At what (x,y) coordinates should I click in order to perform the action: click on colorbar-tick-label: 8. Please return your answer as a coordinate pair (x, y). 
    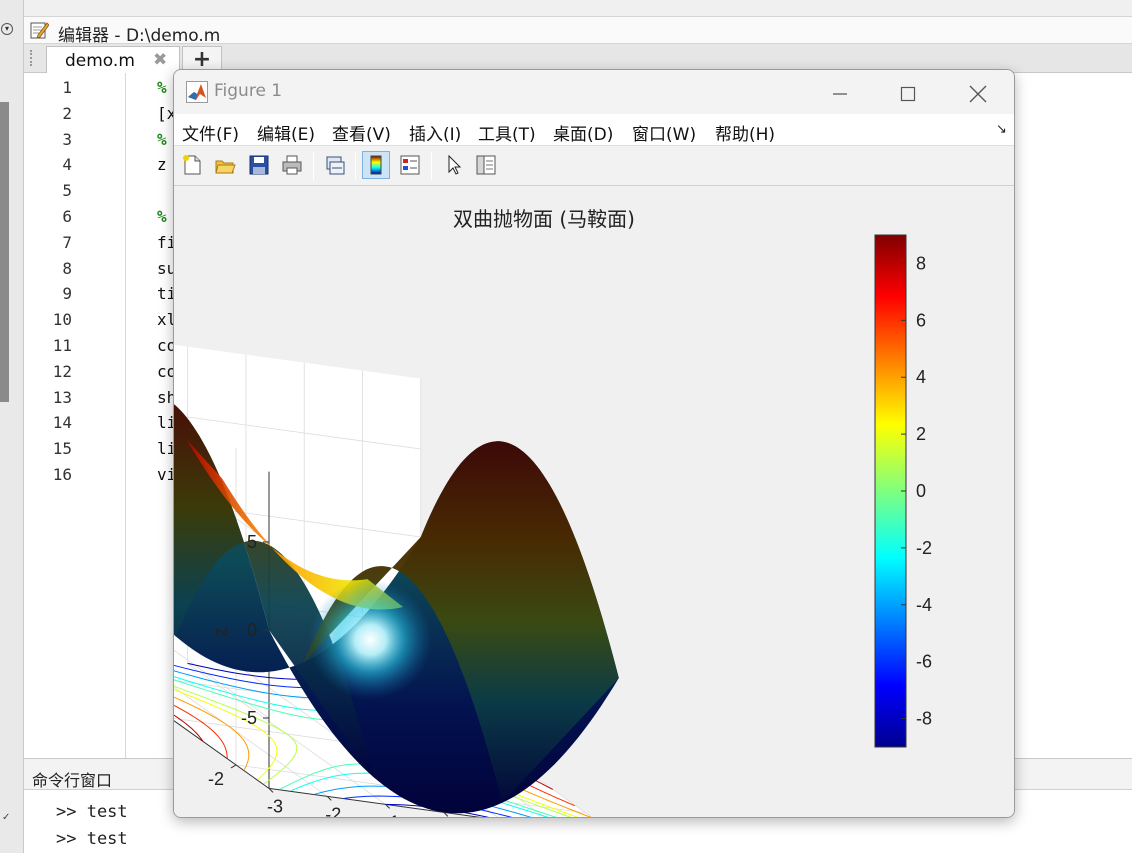
    Looking at the image, I should click on (921, 263).